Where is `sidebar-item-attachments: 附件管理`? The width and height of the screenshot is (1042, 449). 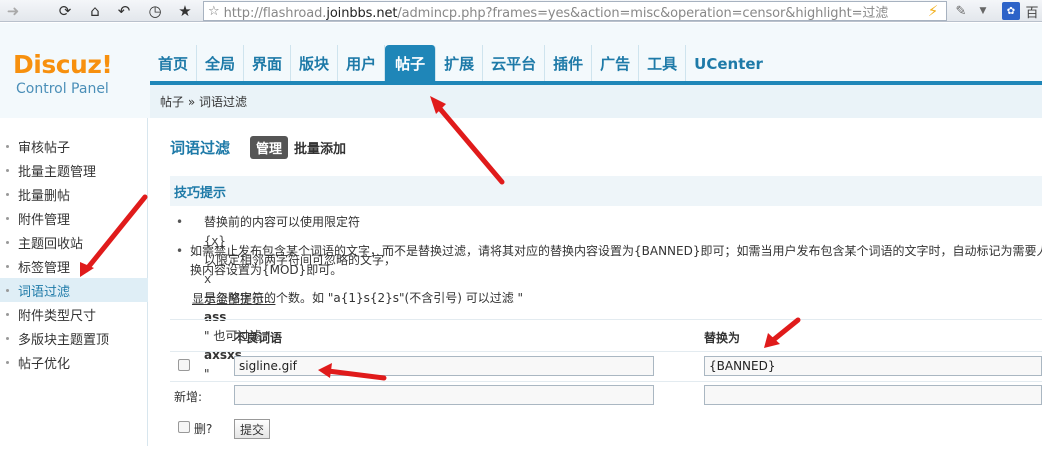 sidebar-item-attachments: 附件管理 is located at coordinates (74, 218).